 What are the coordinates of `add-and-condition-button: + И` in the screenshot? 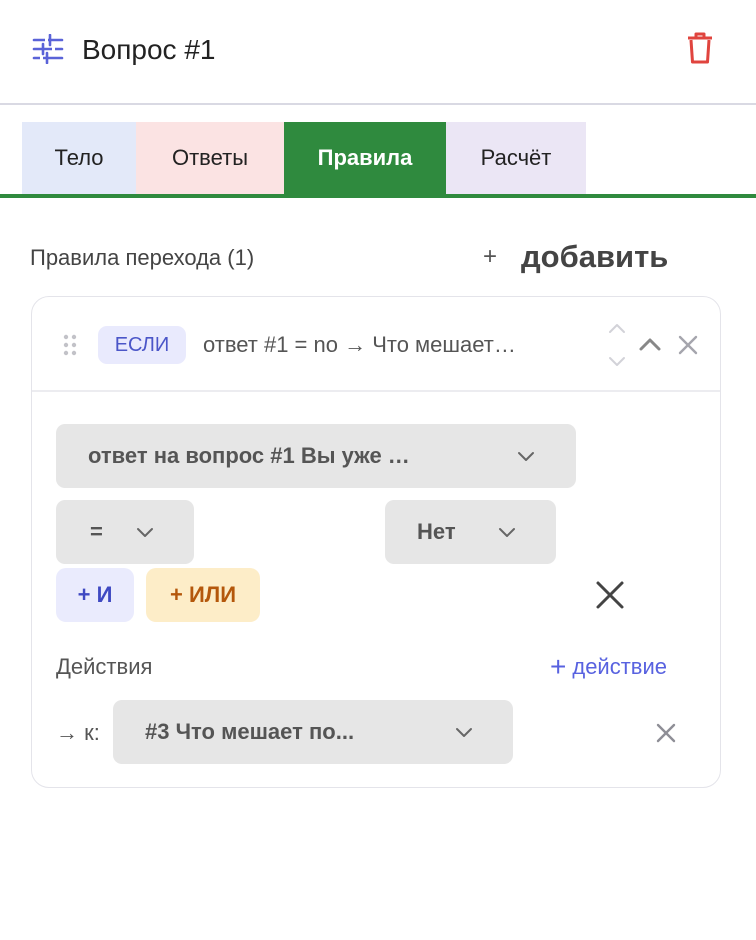 It's located at (95, 595).